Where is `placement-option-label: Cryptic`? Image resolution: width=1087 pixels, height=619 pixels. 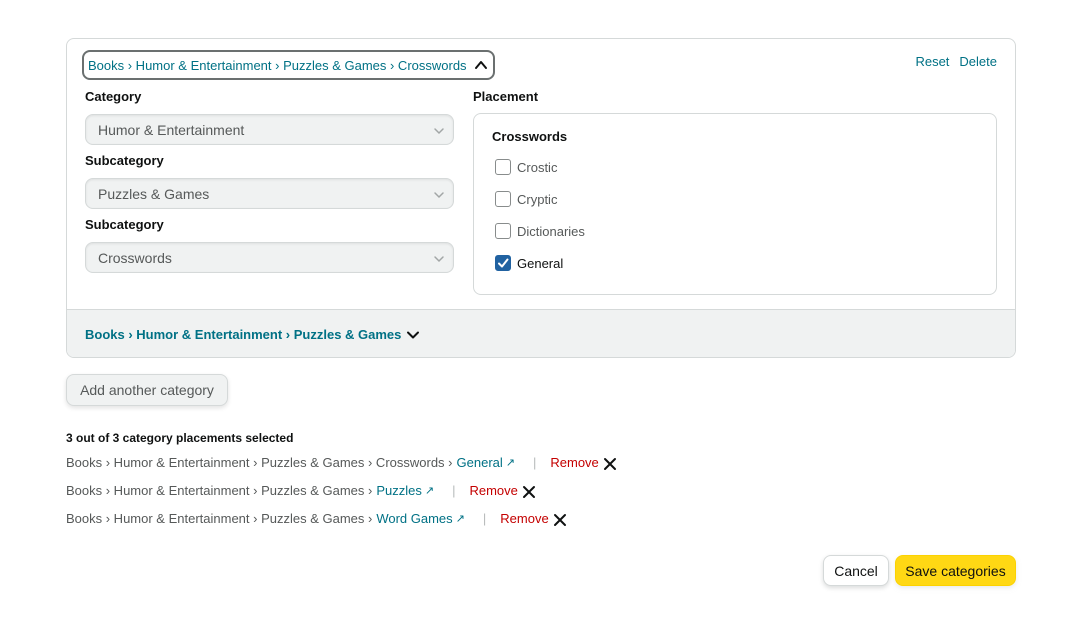
placement-option-label: Cryptic is located at coordinates (537, 199).